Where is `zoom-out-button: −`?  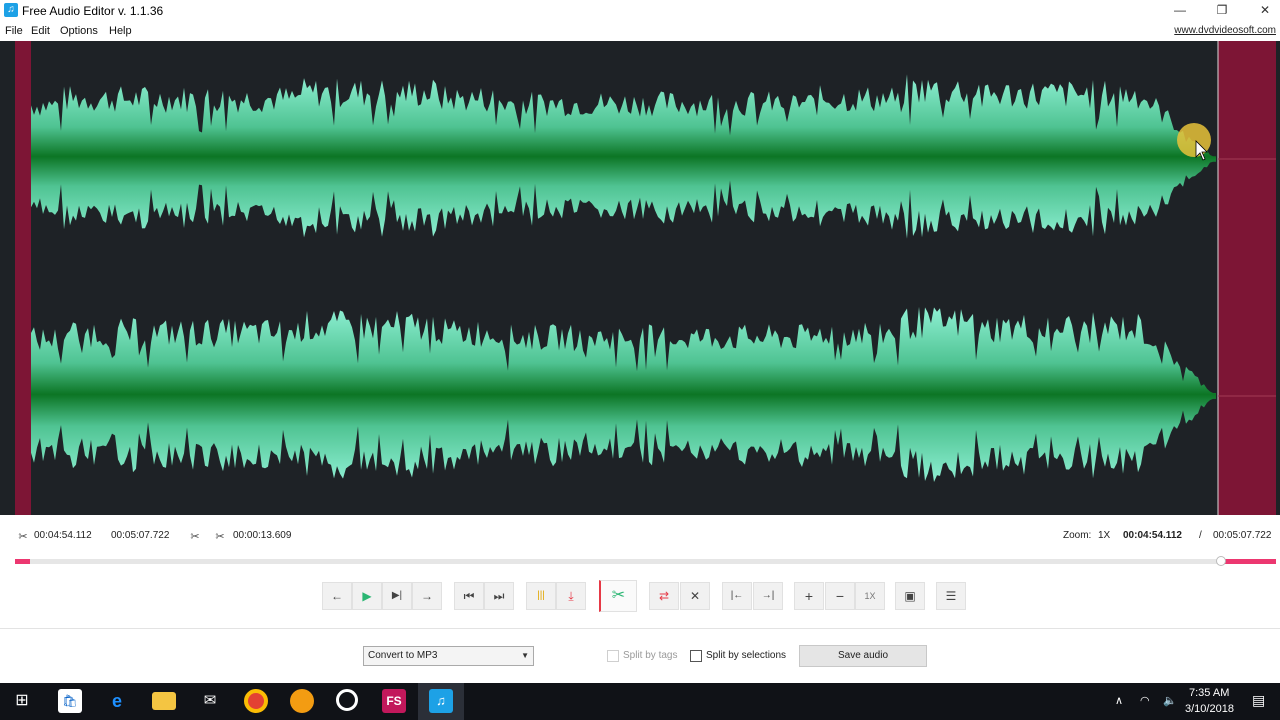
zoom-out-button: − is located at coordinates (840, 596).